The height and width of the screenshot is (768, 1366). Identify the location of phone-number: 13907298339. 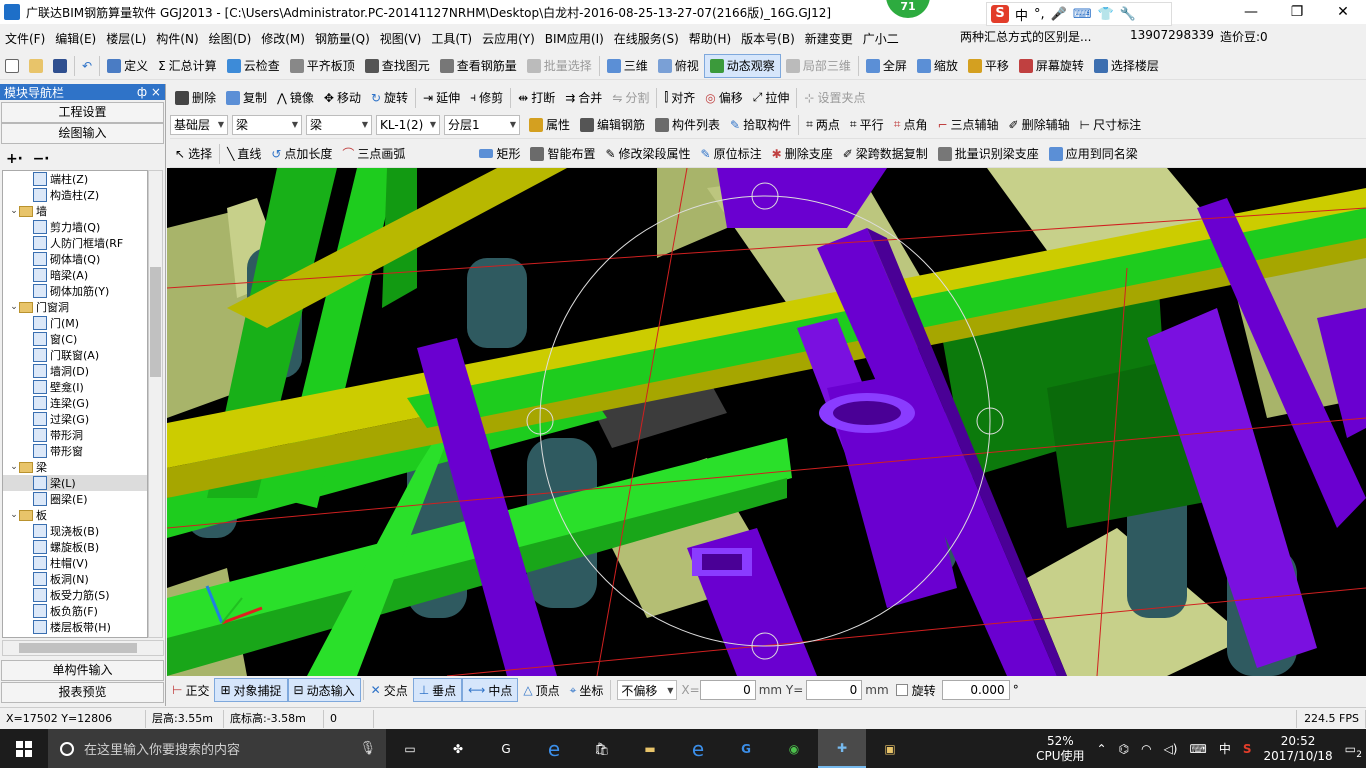
(1172, 36).